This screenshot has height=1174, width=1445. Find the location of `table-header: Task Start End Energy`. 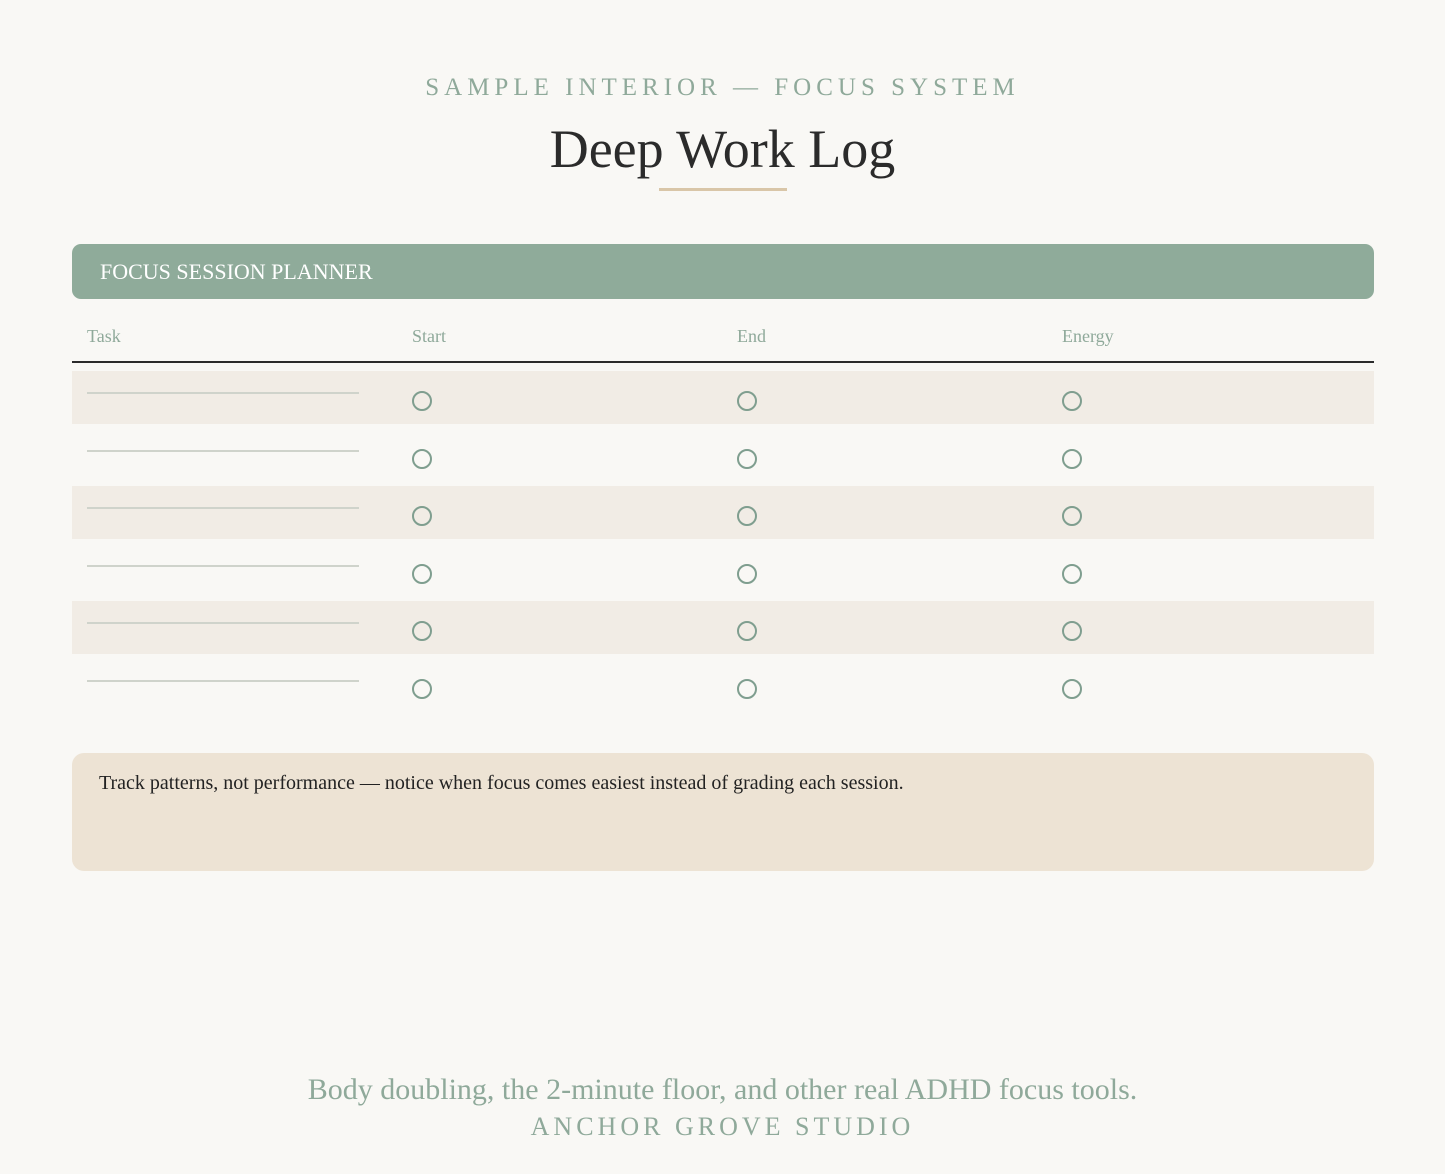

table-header: Task Start End Energy is located at coordinates (723, 340).